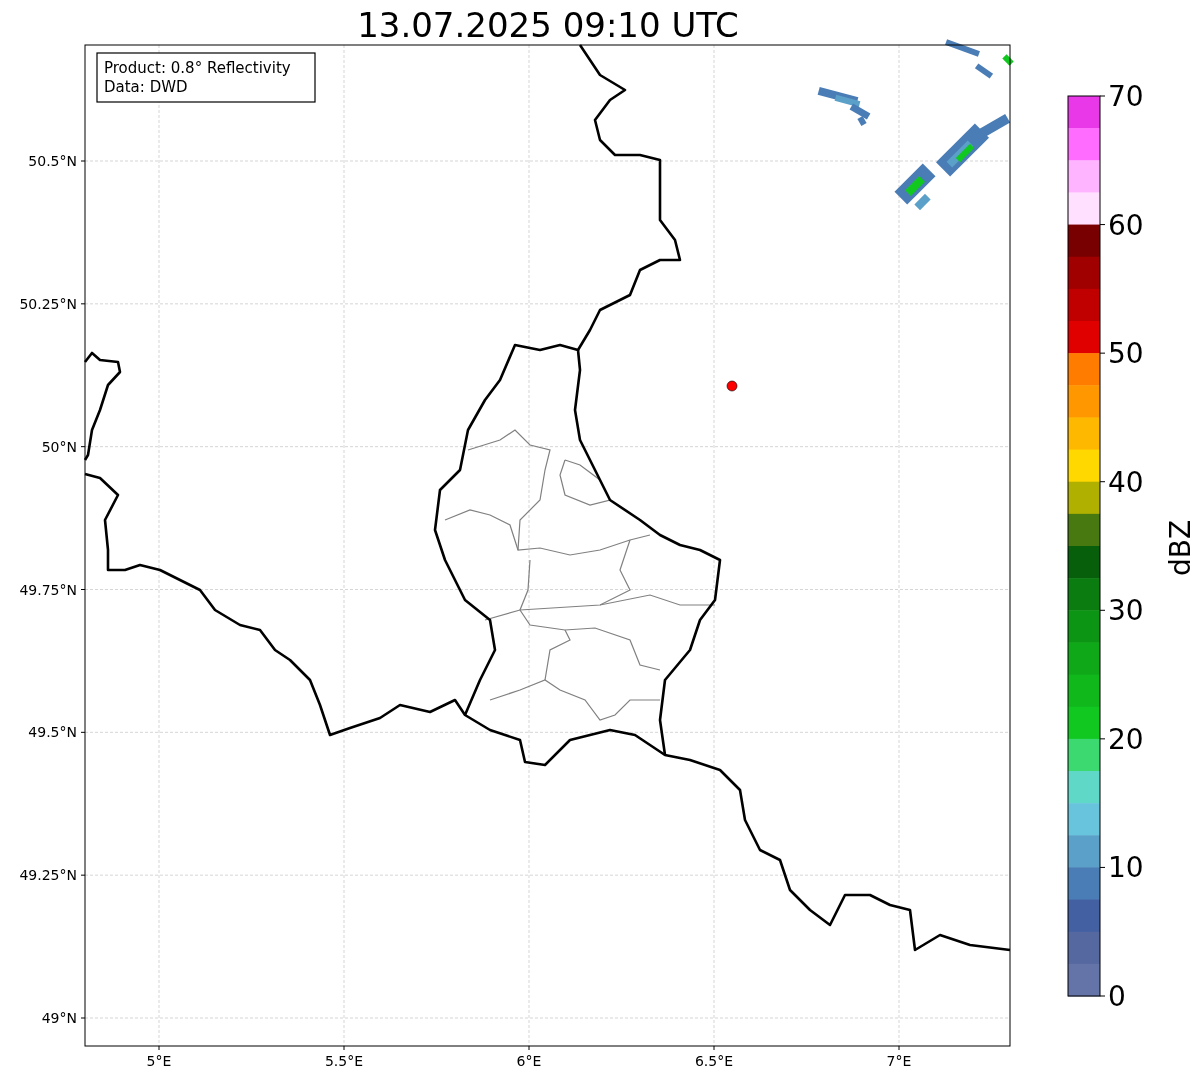  Describe the element at coordinates (48, 303) in the screenshot. I see `axis-tick-label: 50.25°N` at that location.